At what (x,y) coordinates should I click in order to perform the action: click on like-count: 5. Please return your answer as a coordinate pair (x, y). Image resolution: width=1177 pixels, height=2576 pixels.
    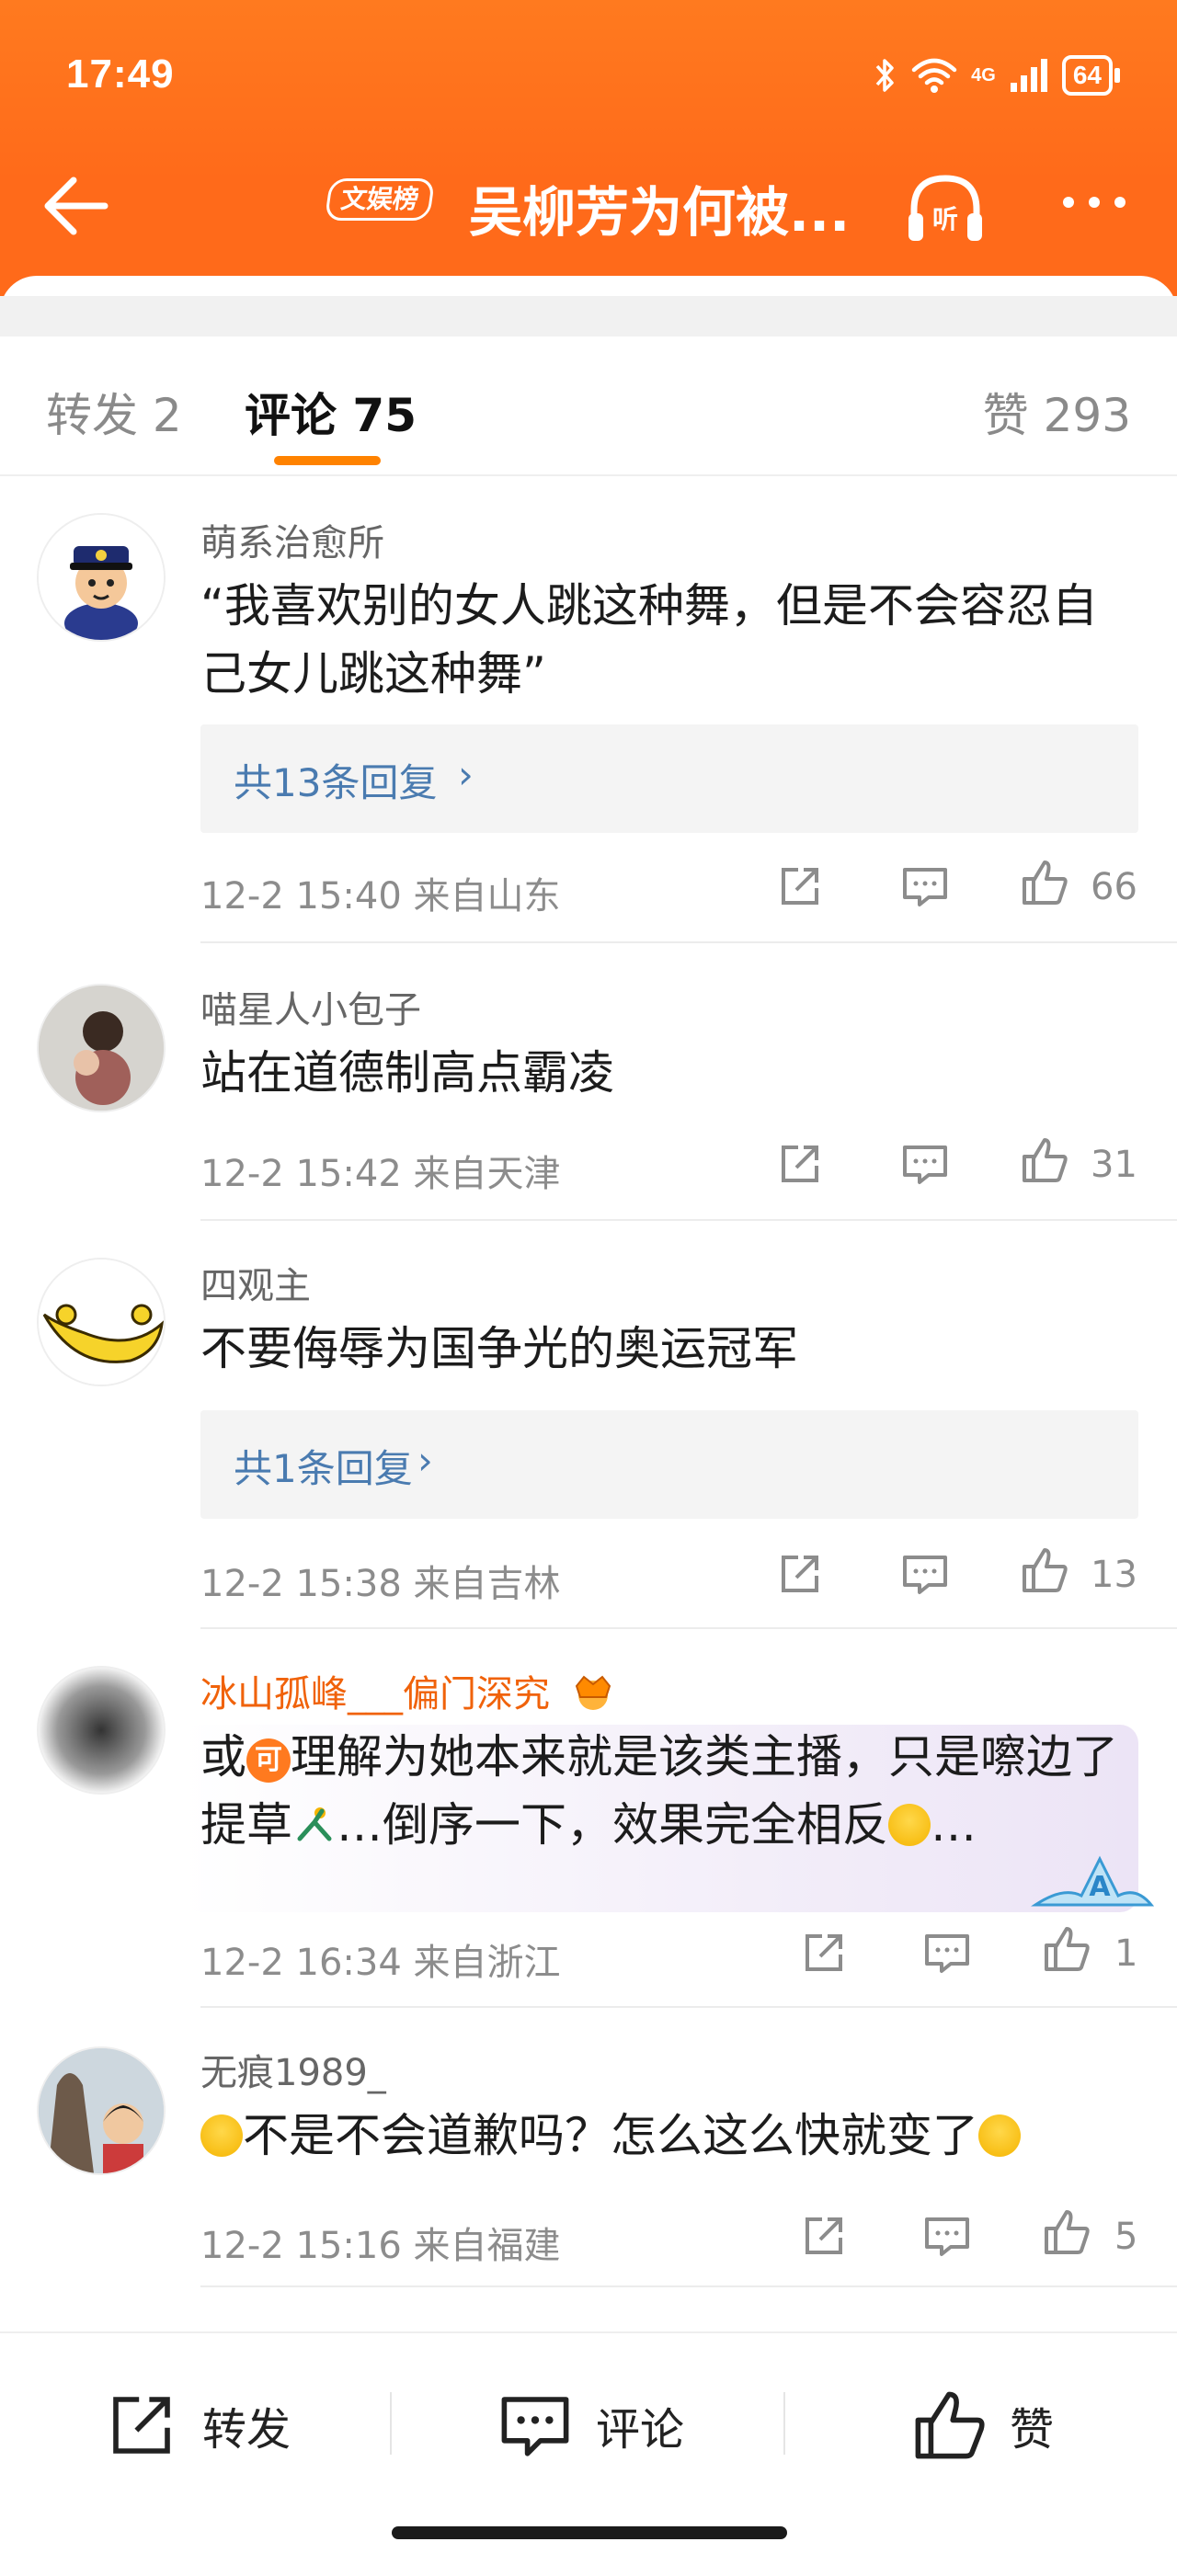
    Looking at the image, I should click on (1126, 2237).